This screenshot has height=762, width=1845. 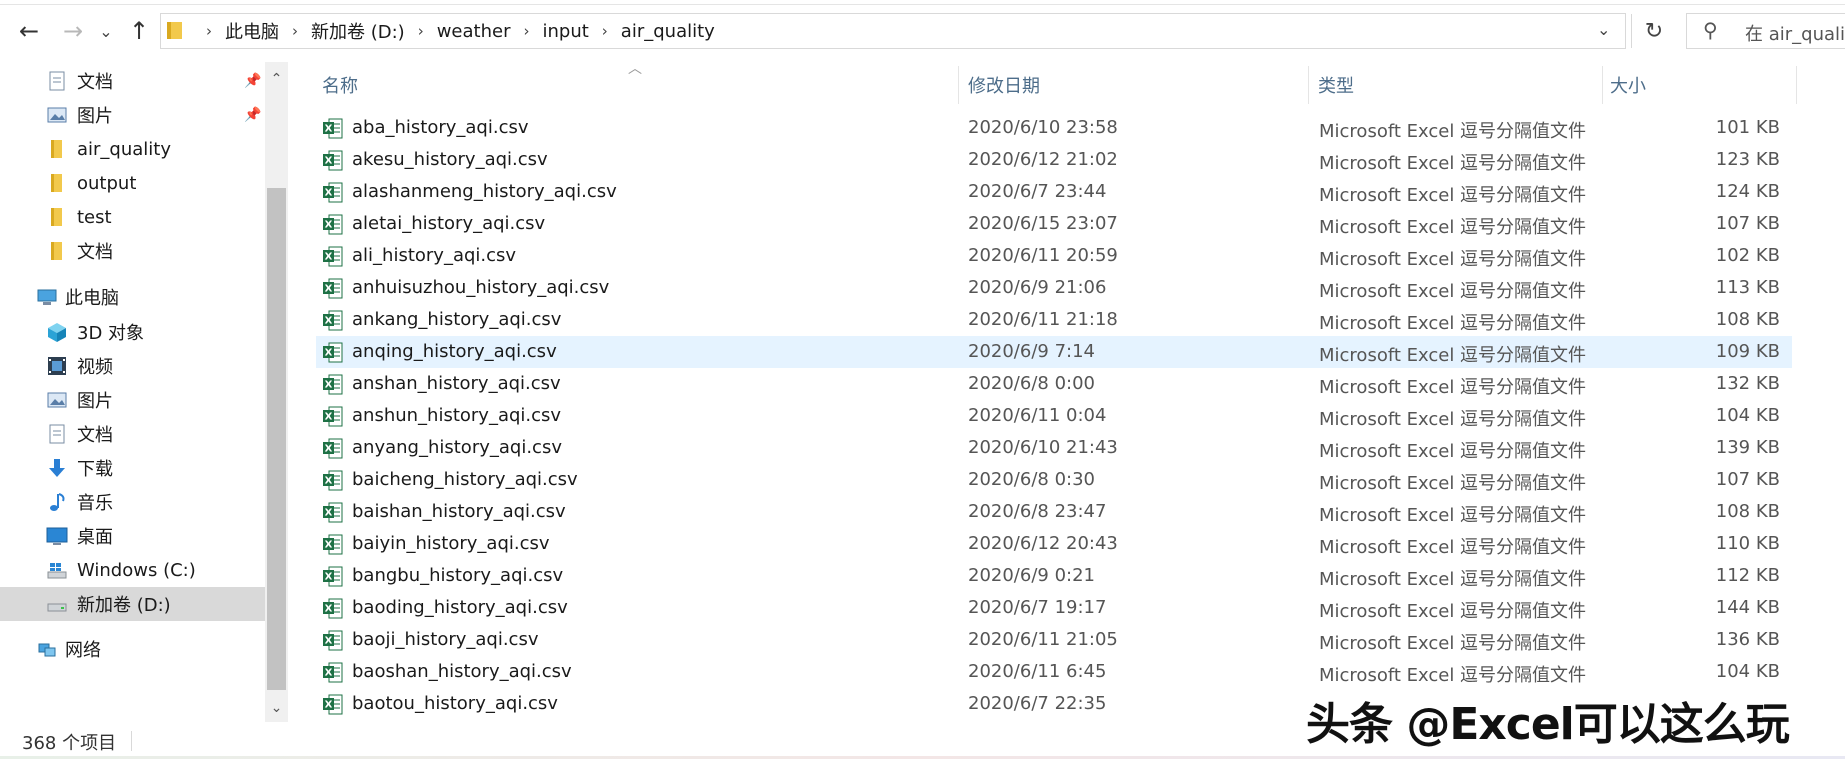 What do you see at coordinates (465, 479) in the screenshot?
I see `file-name: baicheng_history_aqi.csv` at bounding box center [465, 479].